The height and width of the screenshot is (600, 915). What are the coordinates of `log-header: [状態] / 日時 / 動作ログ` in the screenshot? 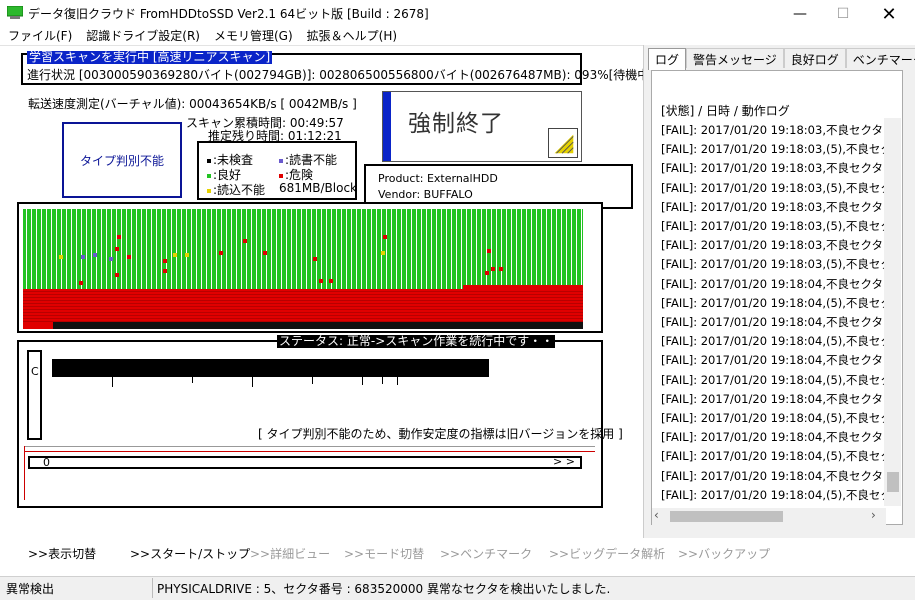 It's located at (725, 111).